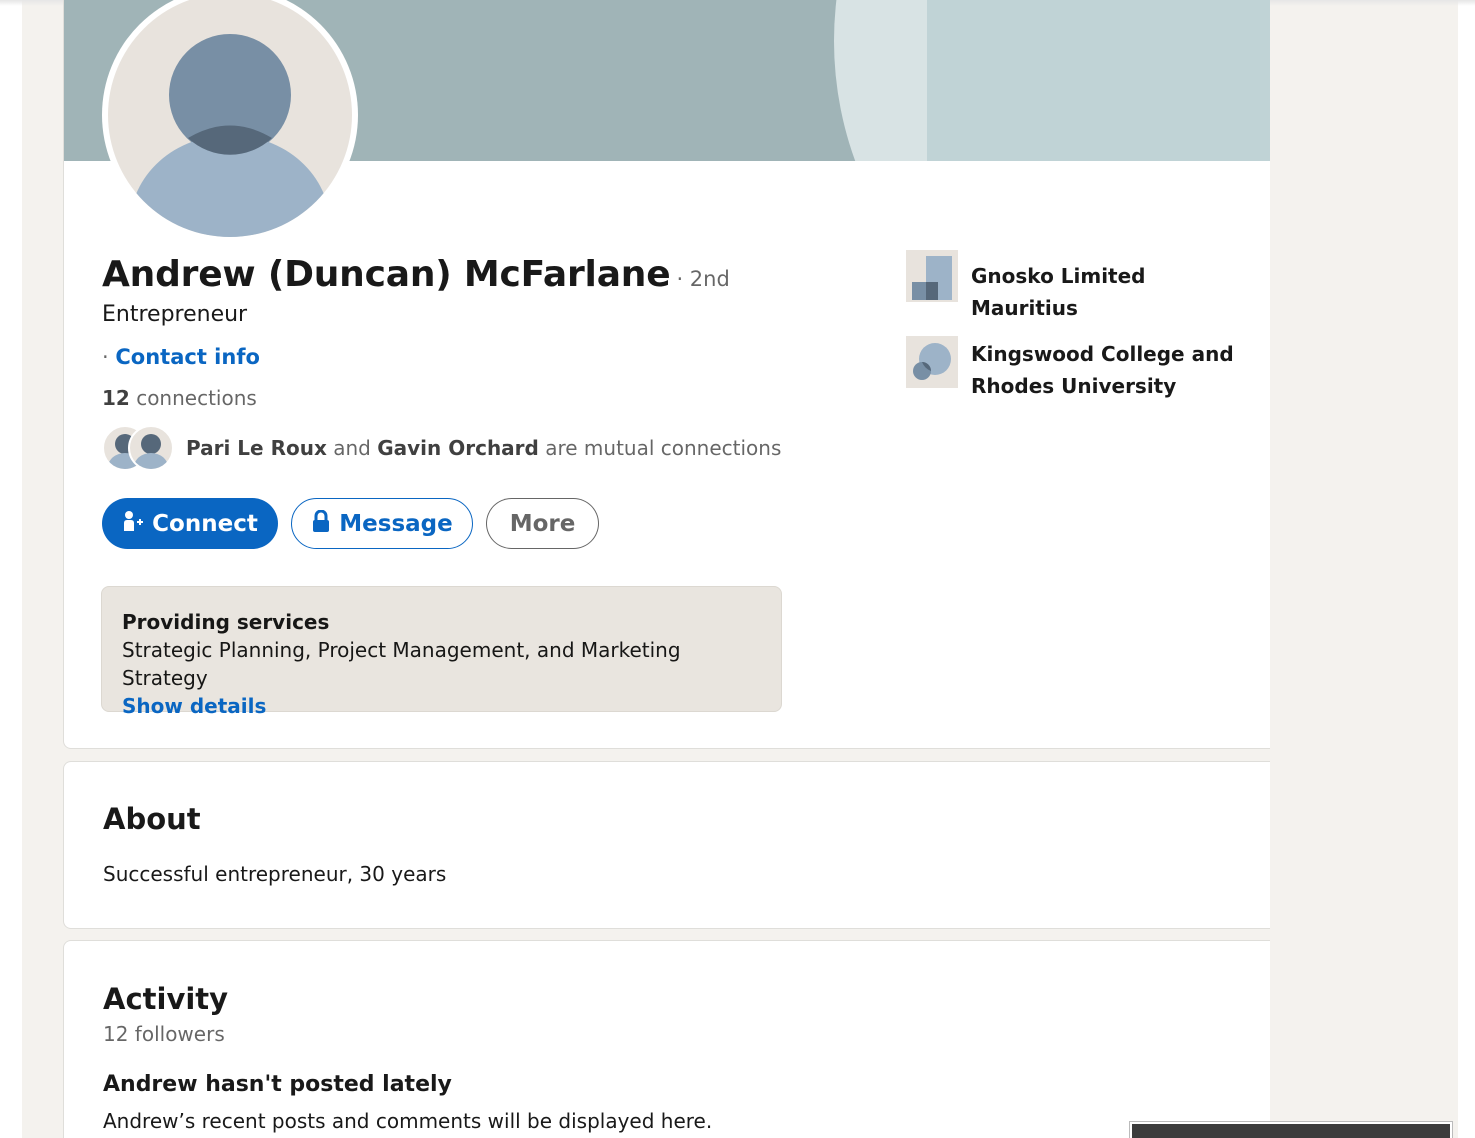 The height and width of the screenshot is (1138, 1475). I want to click on name-row: Andrew (Duncan) McFarlane · 2nd, so click(416, 274).